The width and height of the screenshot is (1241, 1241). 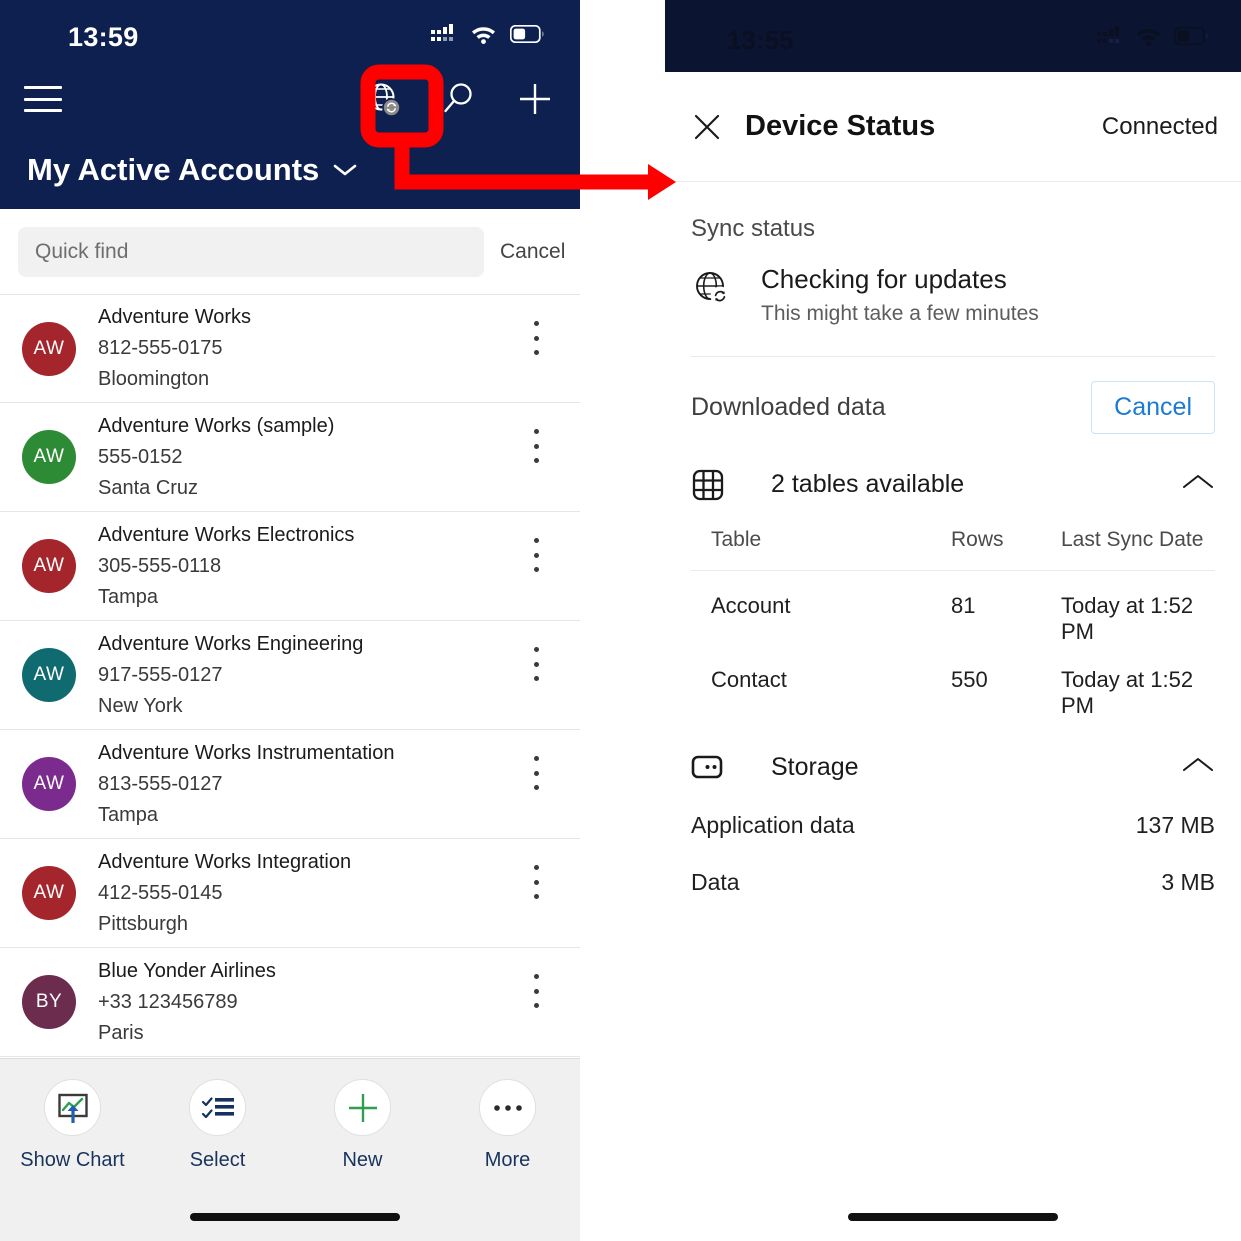 I want to click on command-bar-button: New, so click(x=362, y=1125).